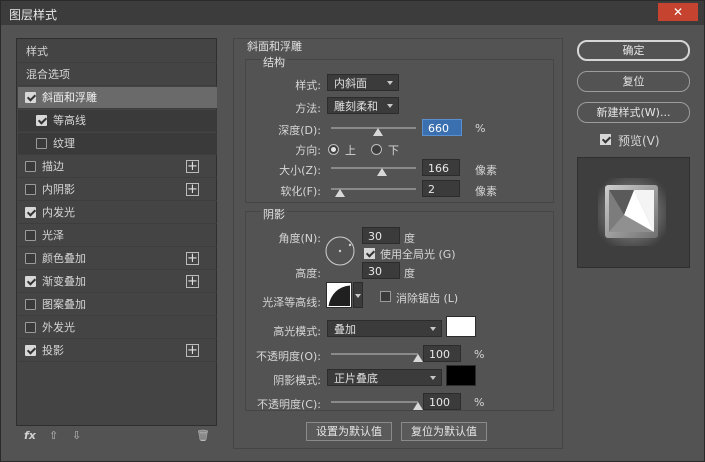 This screenshot has width=705, height=462. I want to click on effects-list-item: 等高线, so click(117, 121).